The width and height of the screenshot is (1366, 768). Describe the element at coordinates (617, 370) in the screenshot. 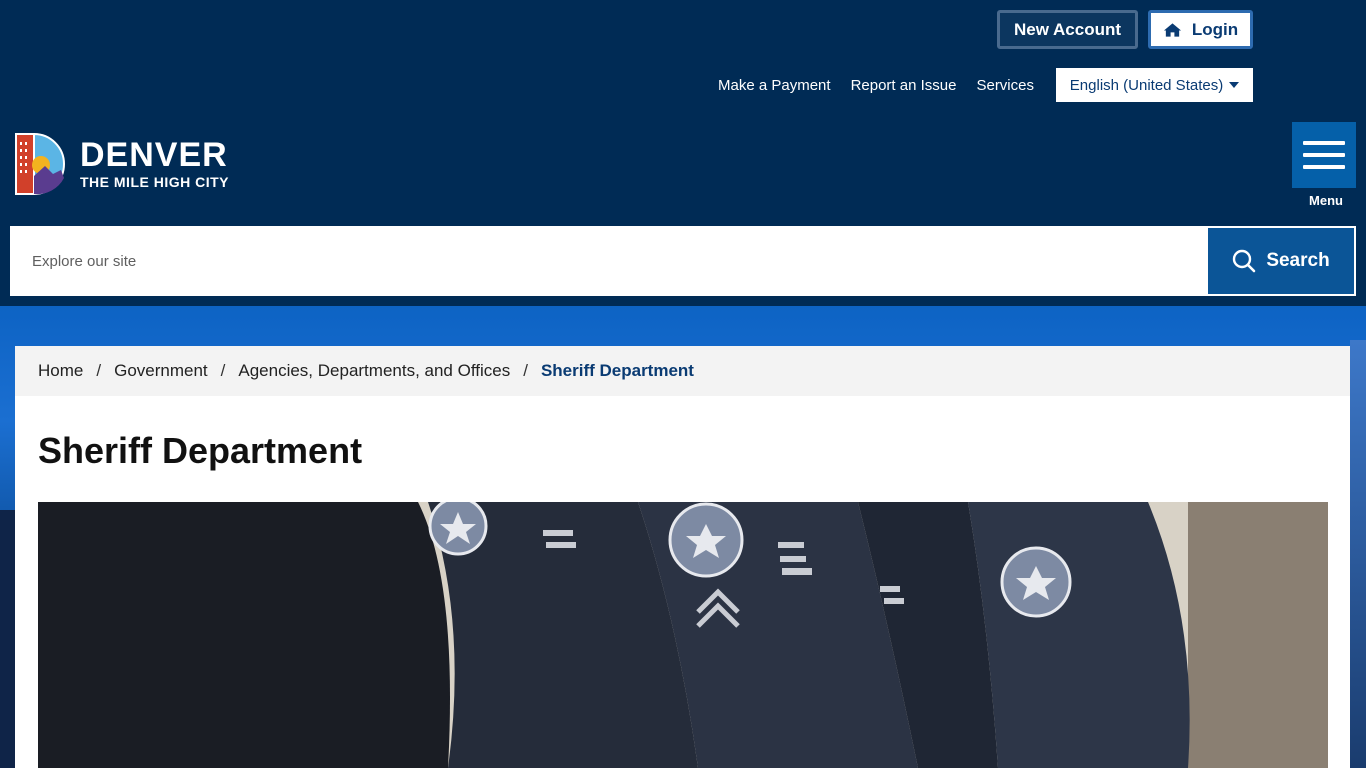

I see `breadcrumb-current: Sheriff Department` at that location.